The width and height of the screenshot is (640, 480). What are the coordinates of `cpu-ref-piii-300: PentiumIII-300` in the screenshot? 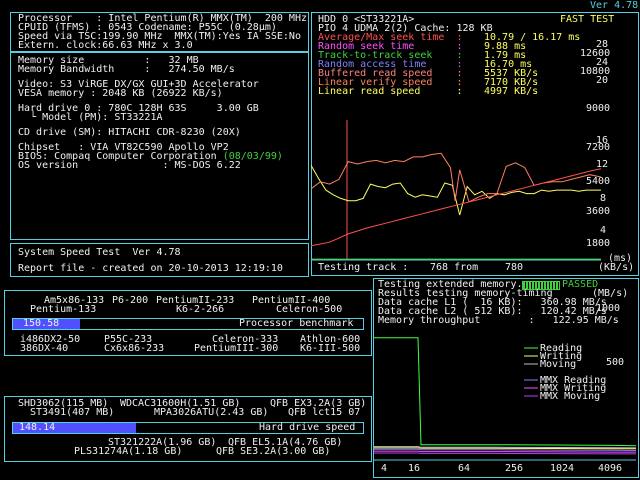 It's located at (236, 348).